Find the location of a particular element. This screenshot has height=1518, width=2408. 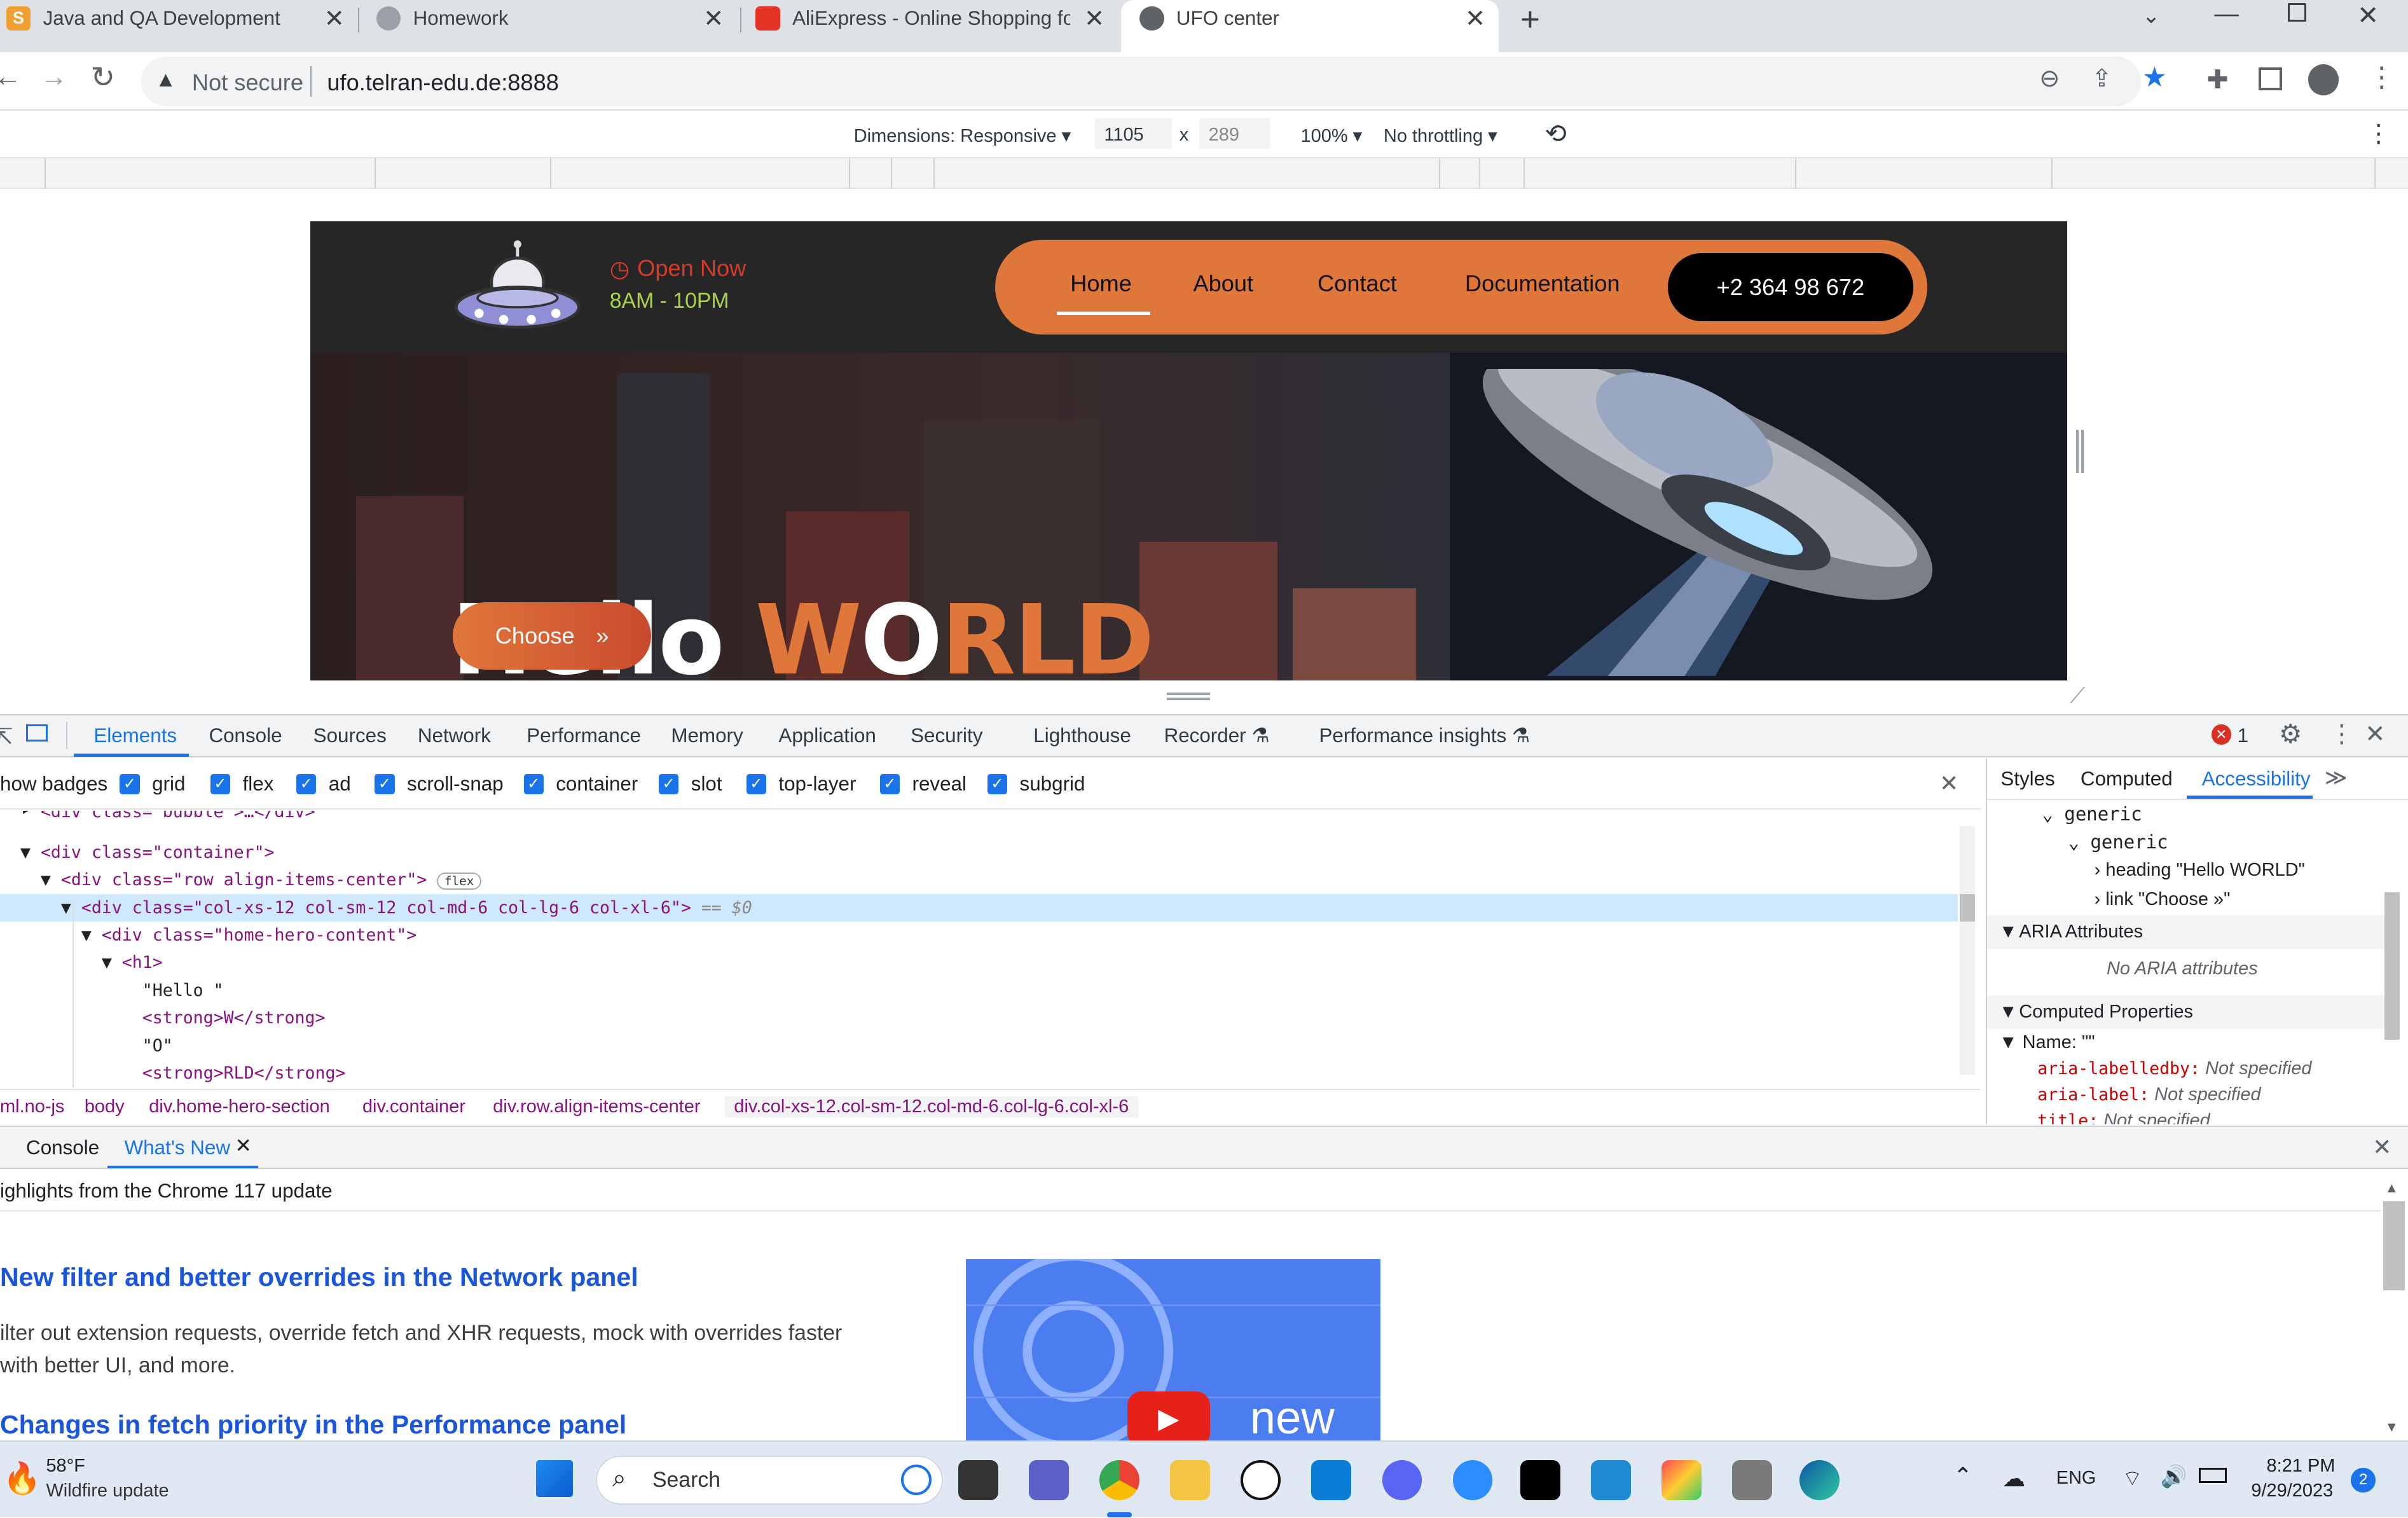

aria-attributes-header: ▼ ARIA Attributes is located at coordinates (2188, 932).